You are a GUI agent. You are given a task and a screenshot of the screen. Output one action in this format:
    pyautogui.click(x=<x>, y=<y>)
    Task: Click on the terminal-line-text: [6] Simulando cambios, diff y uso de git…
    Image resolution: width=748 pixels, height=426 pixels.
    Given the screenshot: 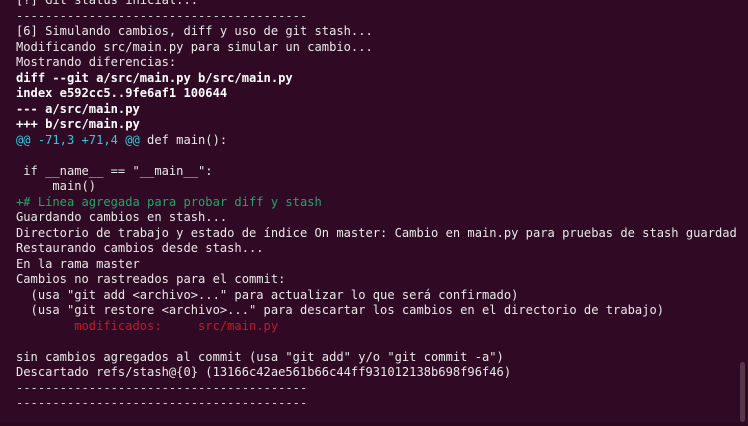 What is the action you would take?
    pyautogui.click(x=194, y=31)
    